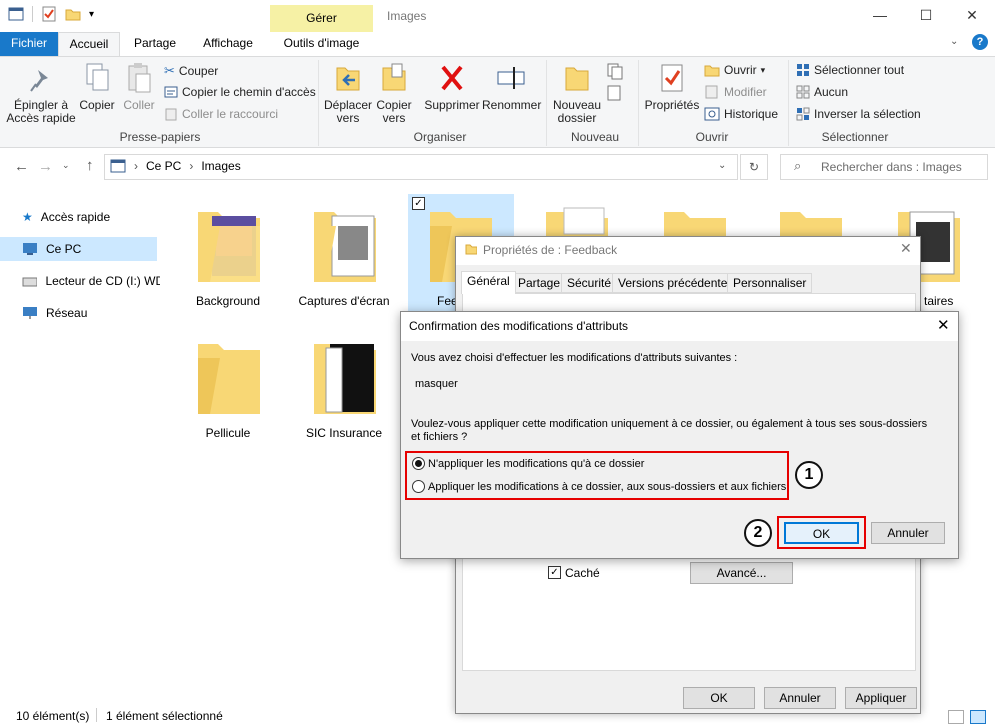 This screenshot has width=995, height=728. What do you see at coordinates (452, 87) in the screenshot?
I see `delete-button: Supprimer` at bounding box center [452, 87].